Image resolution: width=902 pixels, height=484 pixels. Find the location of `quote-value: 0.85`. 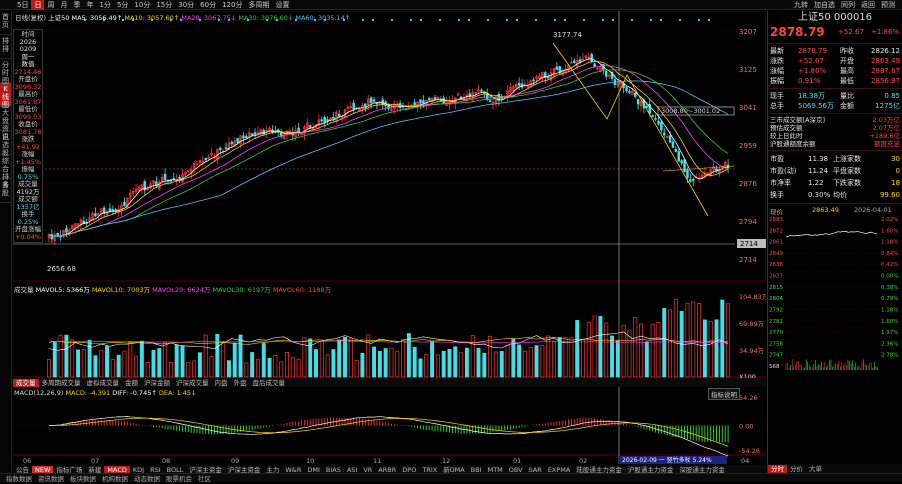

quote-value: 0.85 is located at coordinates (892, 96).